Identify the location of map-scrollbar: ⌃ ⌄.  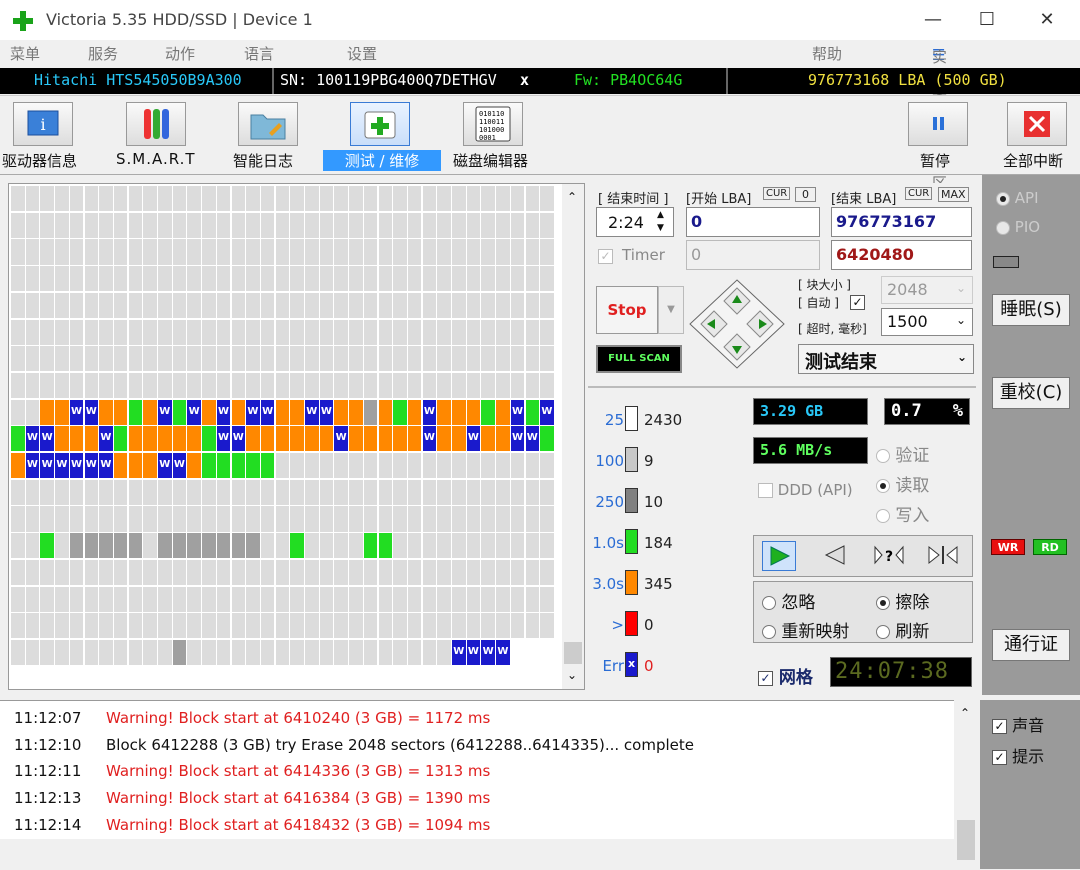
(573, 436).